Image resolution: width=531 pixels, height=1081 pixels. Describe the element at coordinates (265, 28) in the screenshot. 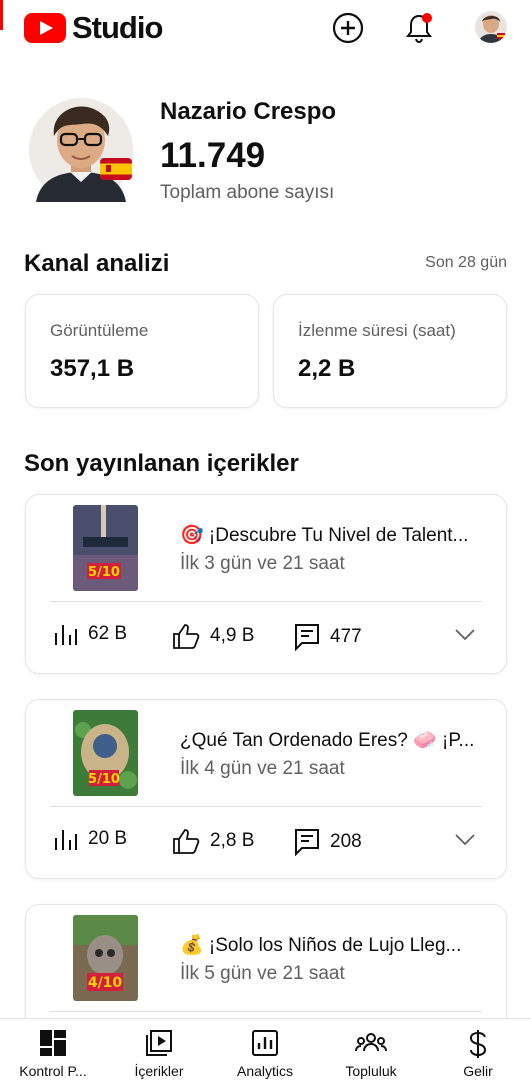

I see `top-bar: Studio` at that location.